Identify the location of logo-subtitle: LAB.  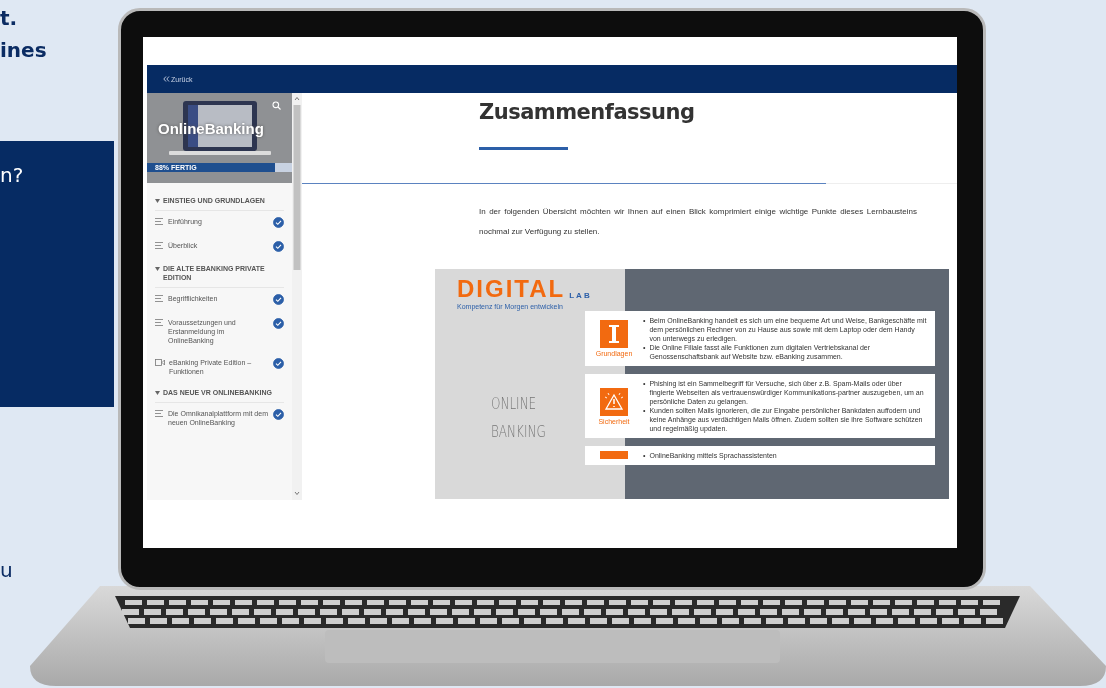
(580, 296).